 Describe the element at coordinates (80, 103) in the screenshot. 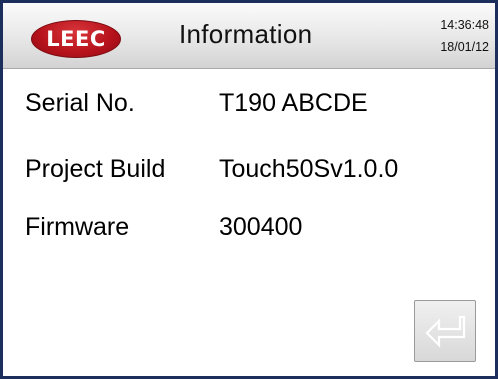

I see `serial-label: Serial No.` at that location.